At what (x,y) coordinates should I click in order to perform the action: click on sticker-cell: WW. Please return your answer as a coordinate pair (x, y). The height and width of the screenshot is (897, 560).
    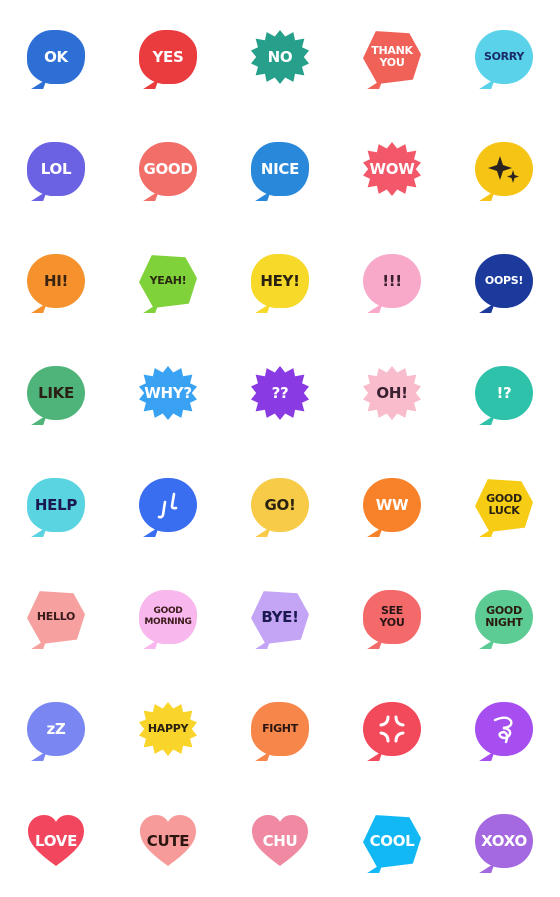
    Looking at the image, I should click on (392, 505).